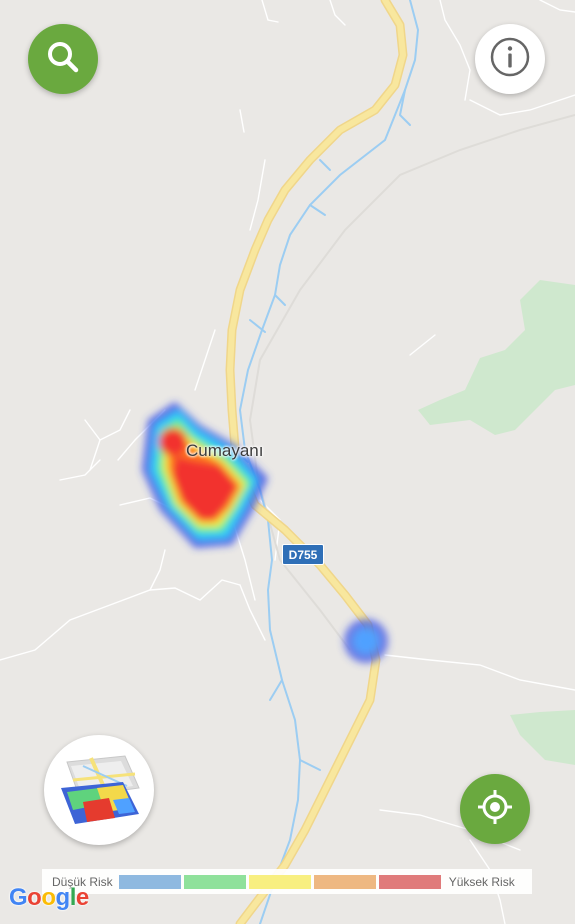 This screenshot has width=575, height=924. I want to click on legend-high-label: Yüksek Risk, so click(481, 881).